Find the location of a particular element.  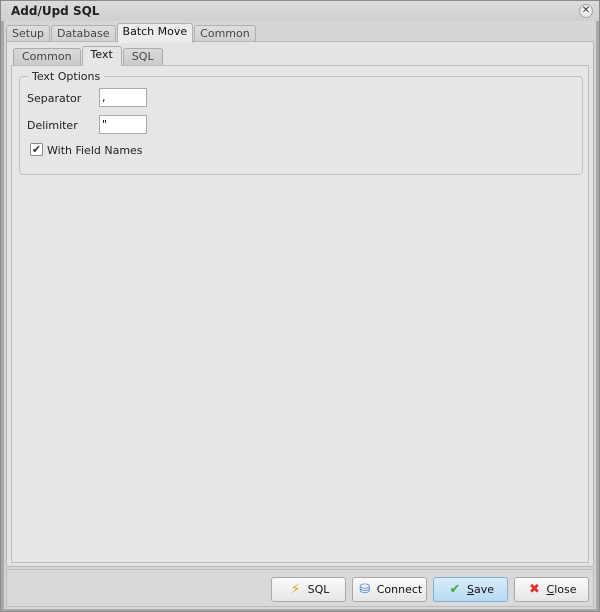

tab-batch-move: Batch Move is located at coordinates (155, 33).